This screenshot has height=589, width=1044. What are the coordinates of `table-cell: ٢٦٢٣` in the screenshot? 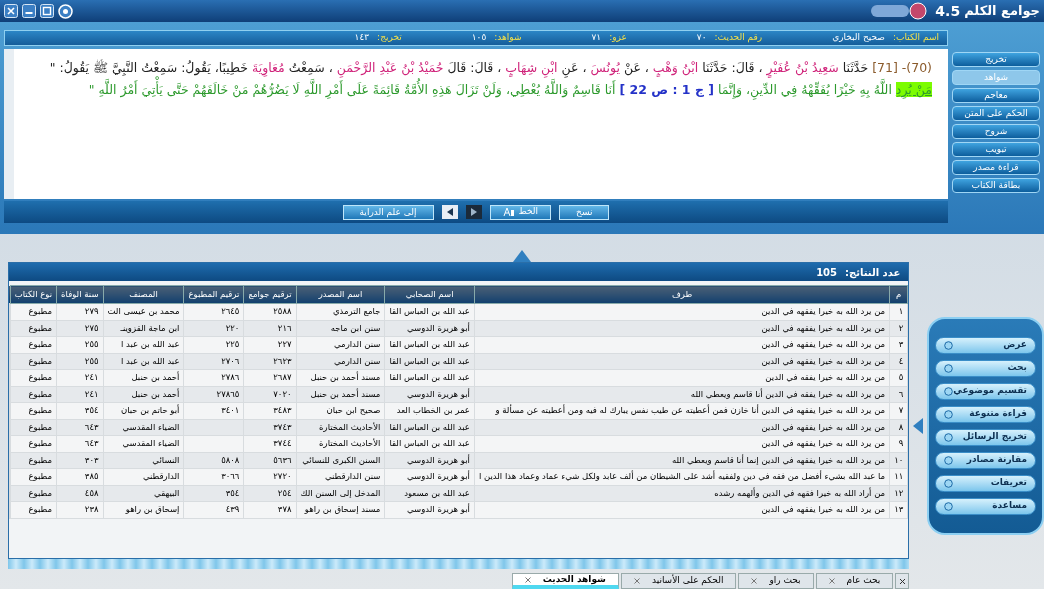 It's located at (270, 361).